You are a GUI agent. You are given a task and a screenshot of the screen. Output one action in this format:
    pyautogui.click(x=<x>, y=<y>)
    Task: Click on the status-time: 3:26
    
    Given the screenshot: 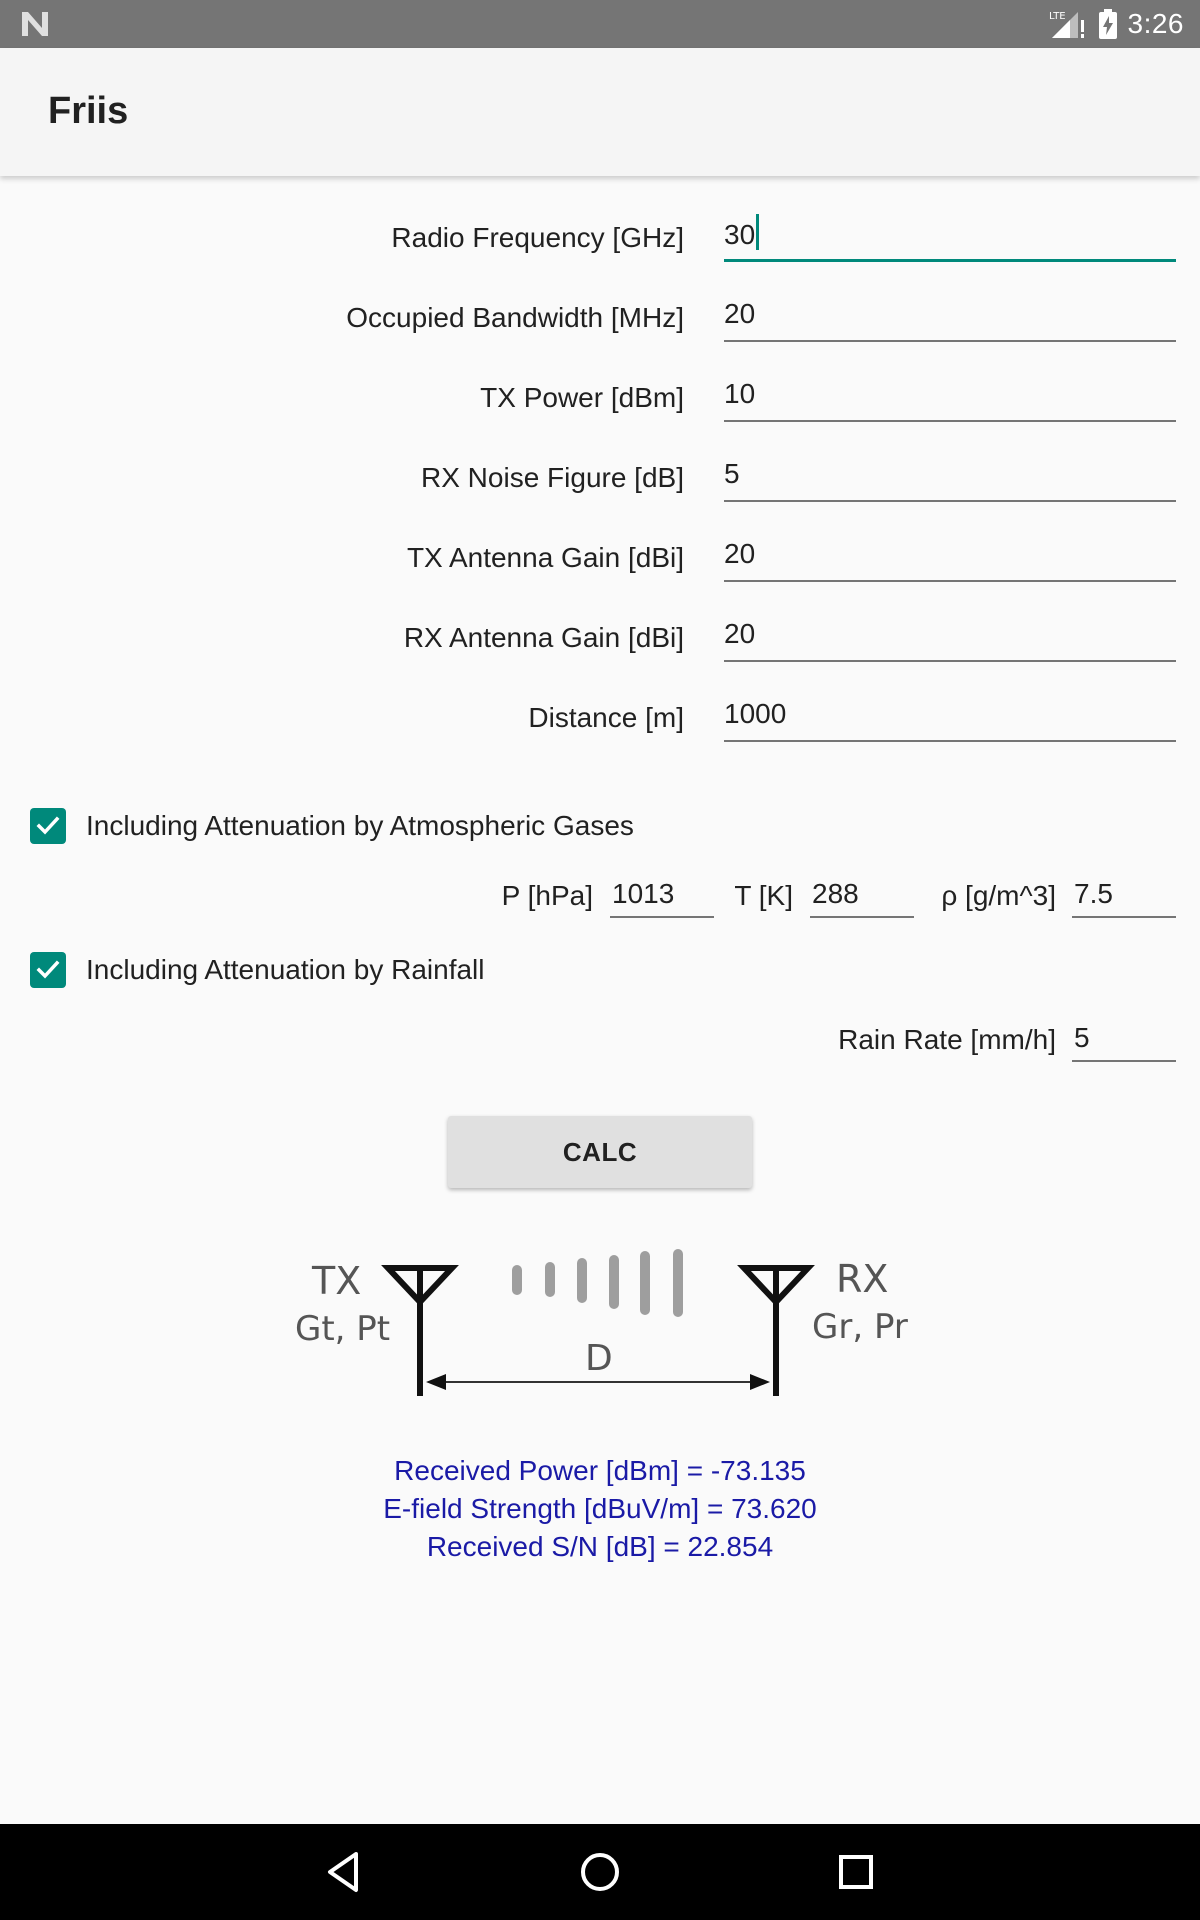 What is the action you would take?
    pyautogui.click(x=1155, y=23)
    